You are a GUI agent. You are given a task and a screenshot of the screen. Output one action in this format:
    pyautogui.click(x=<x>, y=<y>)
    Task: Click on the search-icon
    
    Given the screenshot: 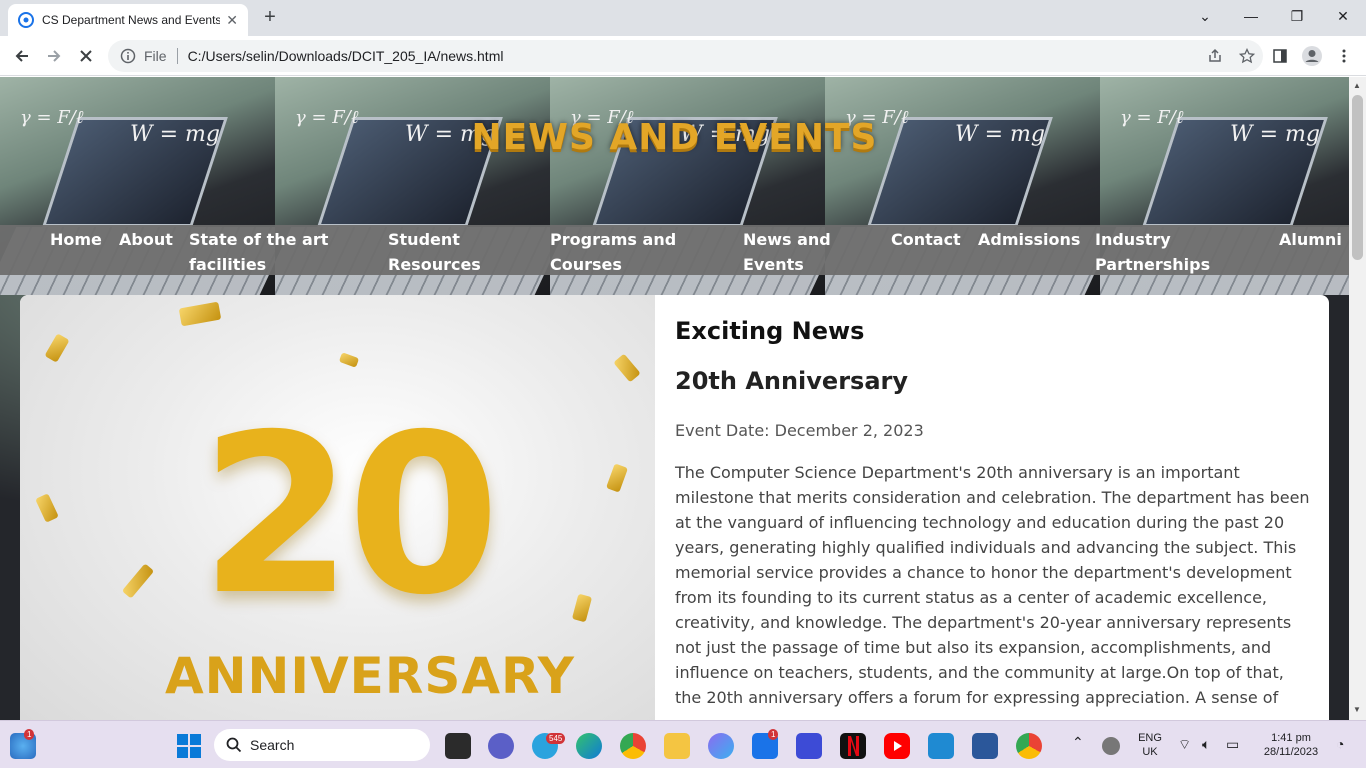 What is the action you would take?
    pyautogui.click(x=234, y=745)
    